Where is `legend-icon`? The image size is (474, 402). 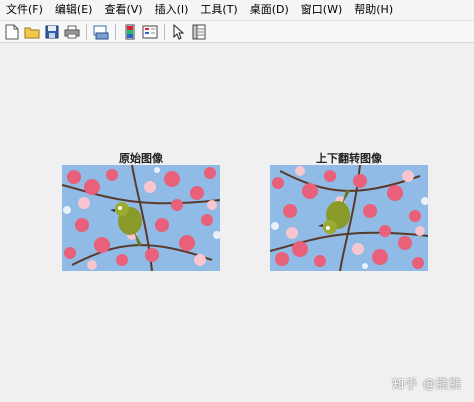 legend-icon is located at coordinates (150, 32).